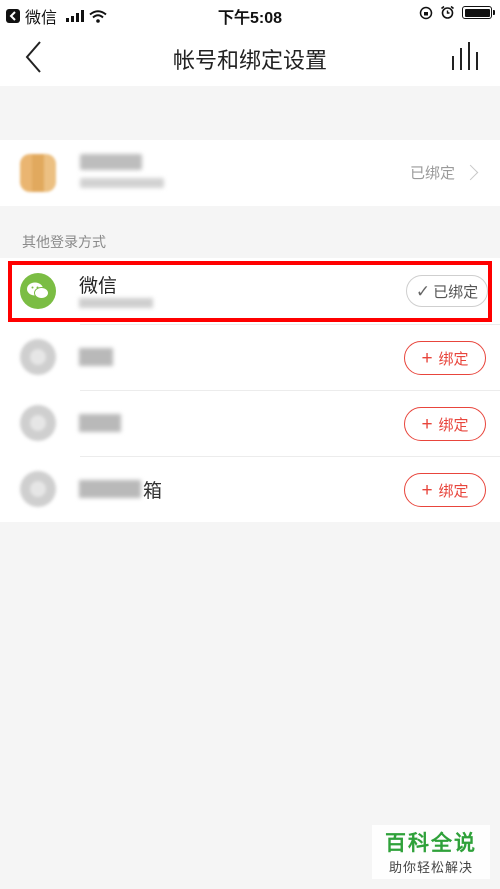  Describe the element at coordinates (423, 291) in the screenshot. I see `check-icon: ✓` at that location.